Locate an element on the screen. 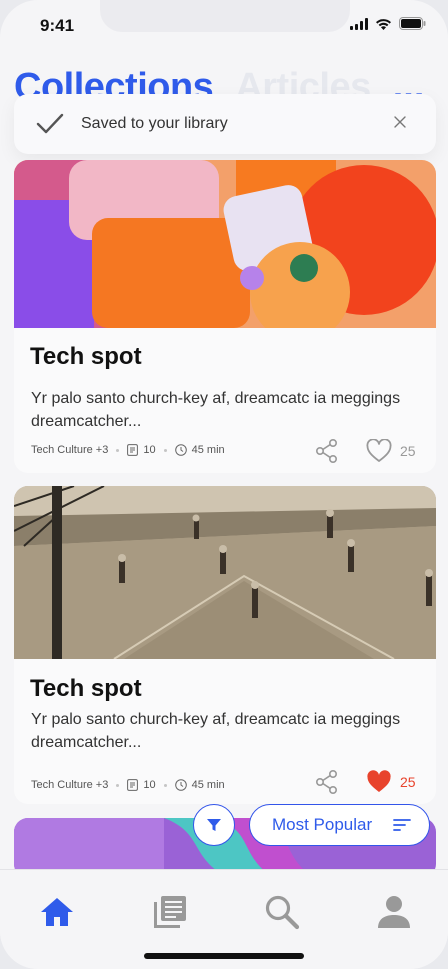 The width and height of the screenshot is (448, 969). home-icon is located at coordinates (57, 912).